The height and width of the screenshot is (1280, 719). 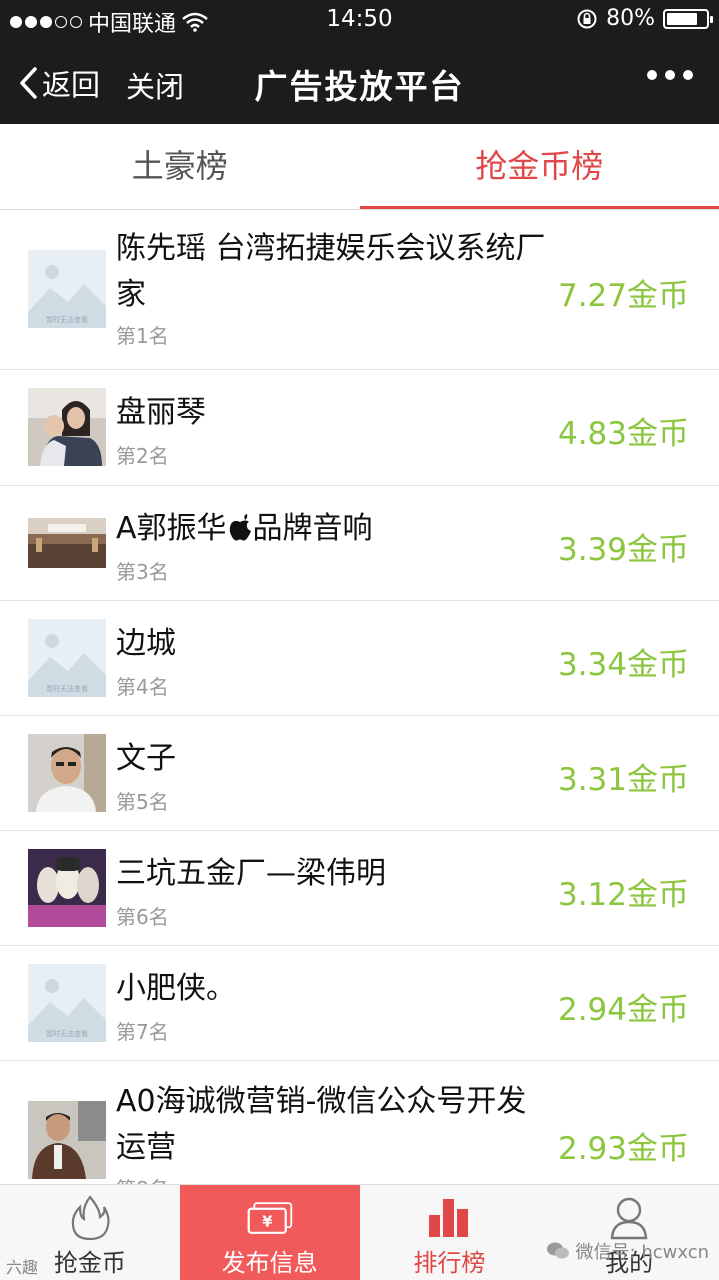 I want to click on row-coins: 2.93金币, so click(x=623, y=1149).